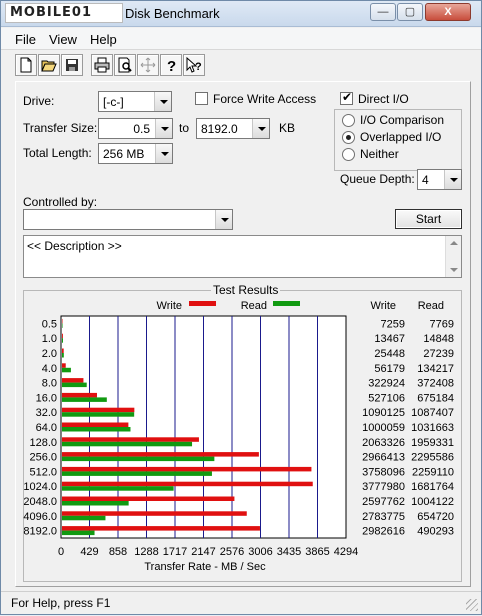 The image size is (482, 616). What do you see at coordinates (61, 552) in the screenshot?
I see `x-tick-label: 0` at bounding box center [61, 552].